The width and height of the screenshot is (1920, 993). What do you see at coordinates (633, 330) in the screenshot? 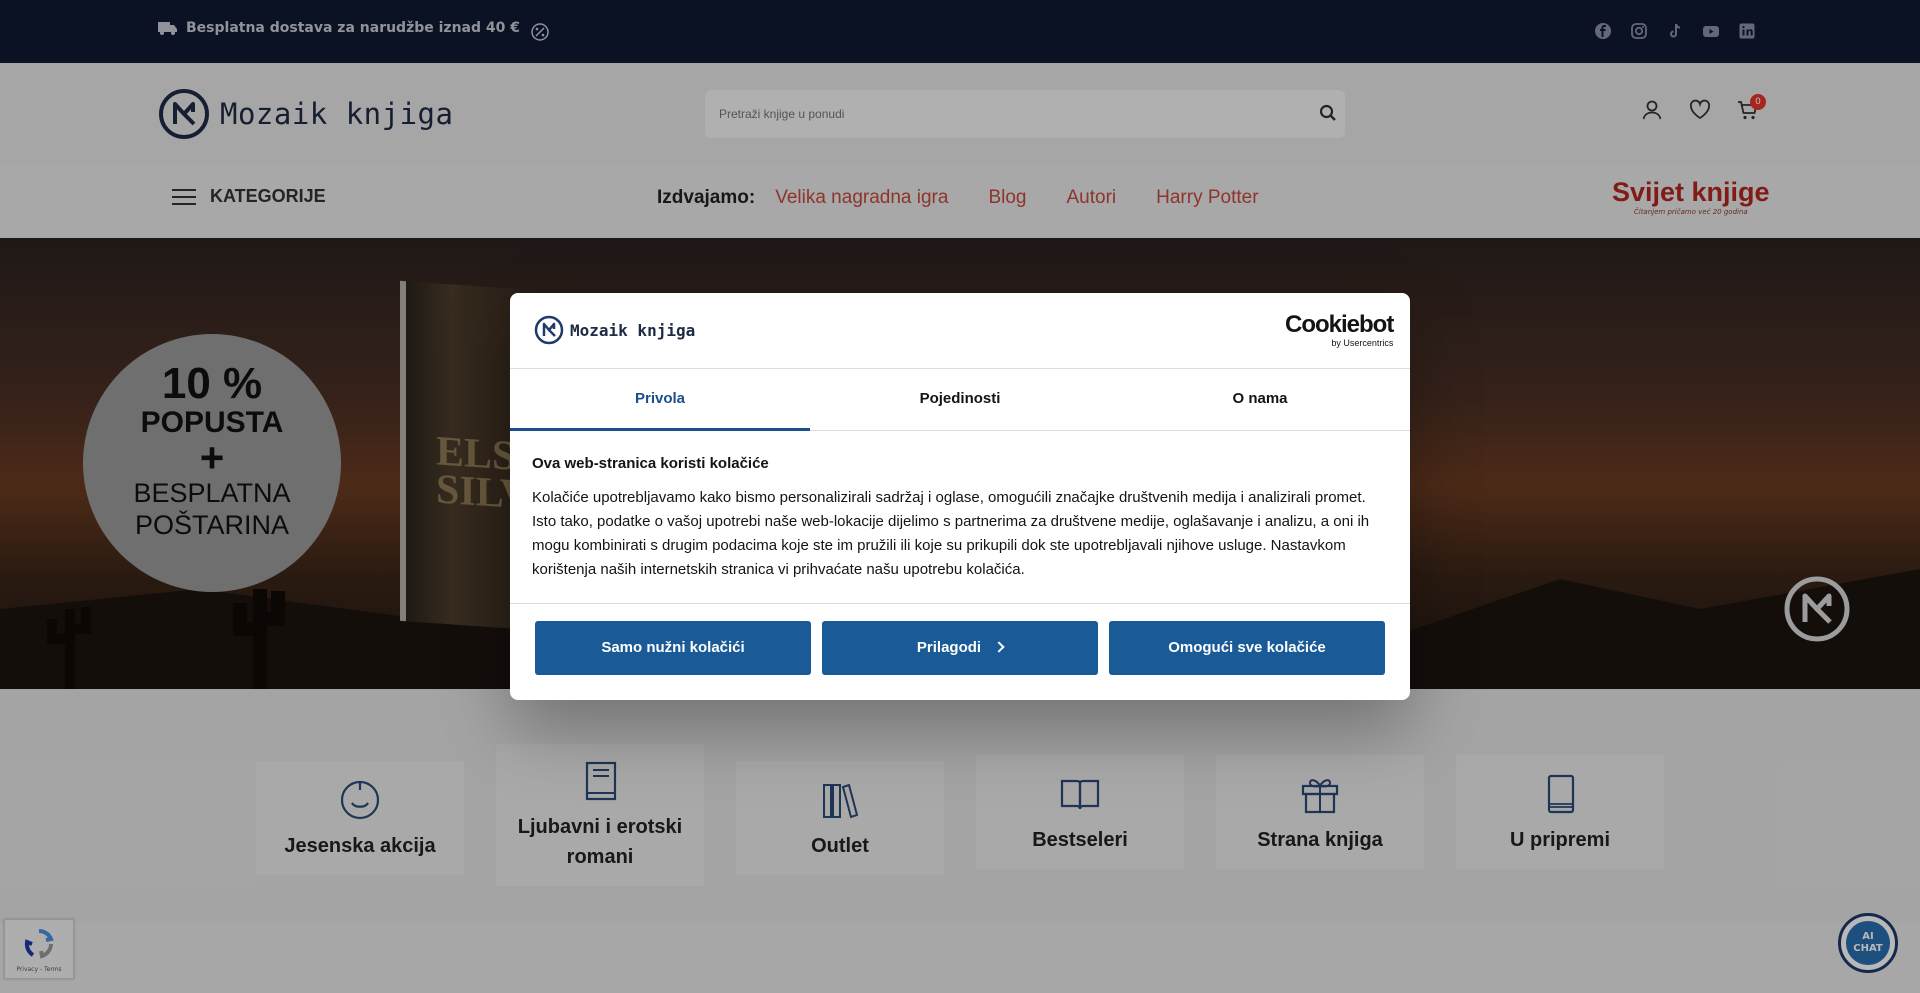
I see `dialog-logo-text: Mozaik knjiga` at bounding box center [633, 330].